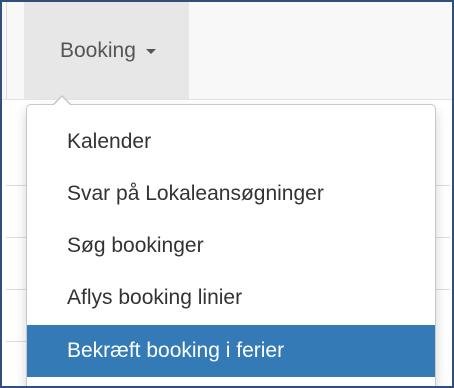  What do you see at coordinates (62, 101) in the screenshot?
I see `dropdown-pointer-fill` at bounding box center [62, 101].